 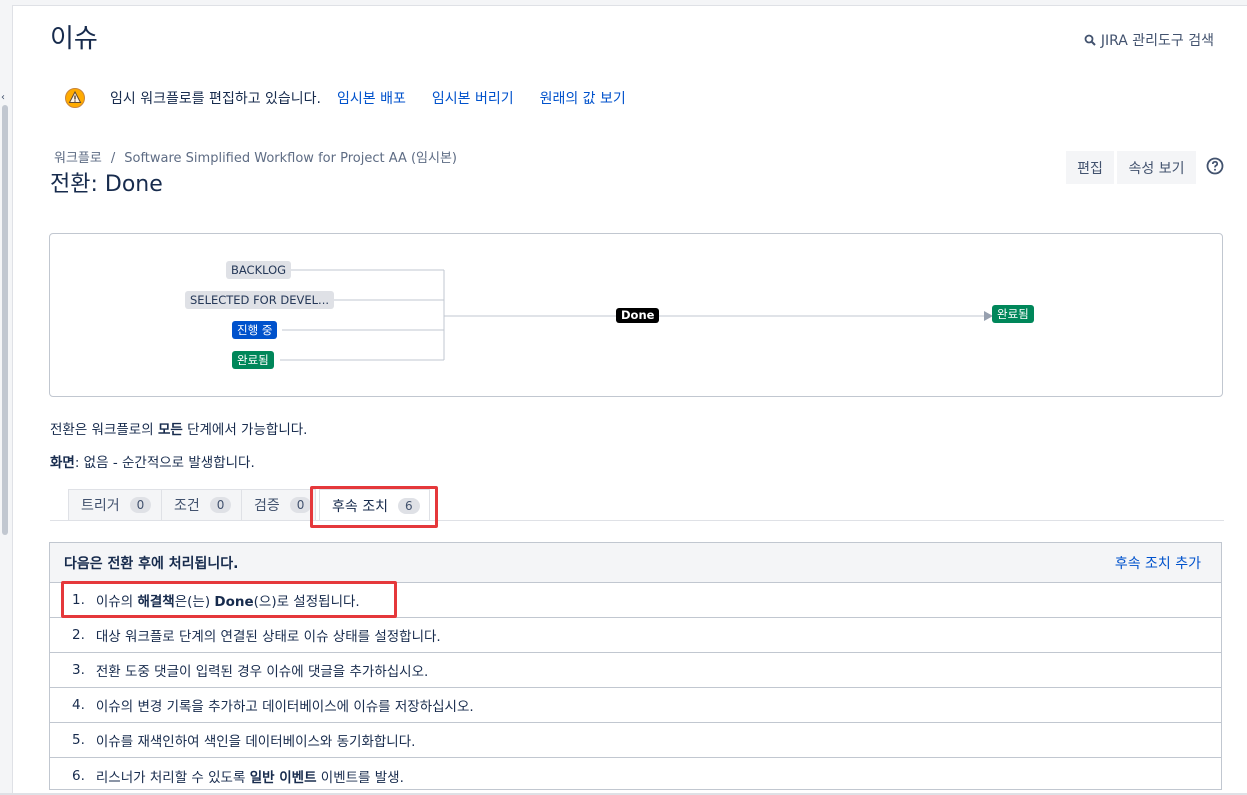 What do you see at coordinates (215, 99) in the screenshot?
I see `draft-warning-message: 임시 워크플로를 편집하고 있습니다.` at bounding box center [215, 99].